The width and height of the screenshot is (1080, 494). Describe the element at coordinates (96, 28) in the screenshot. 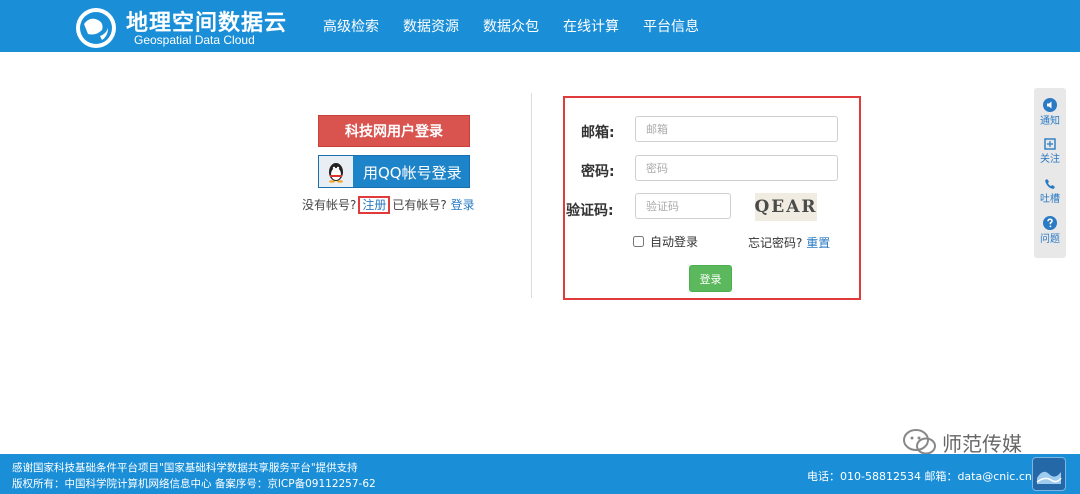

I see `globe-logo-icon` at that location.